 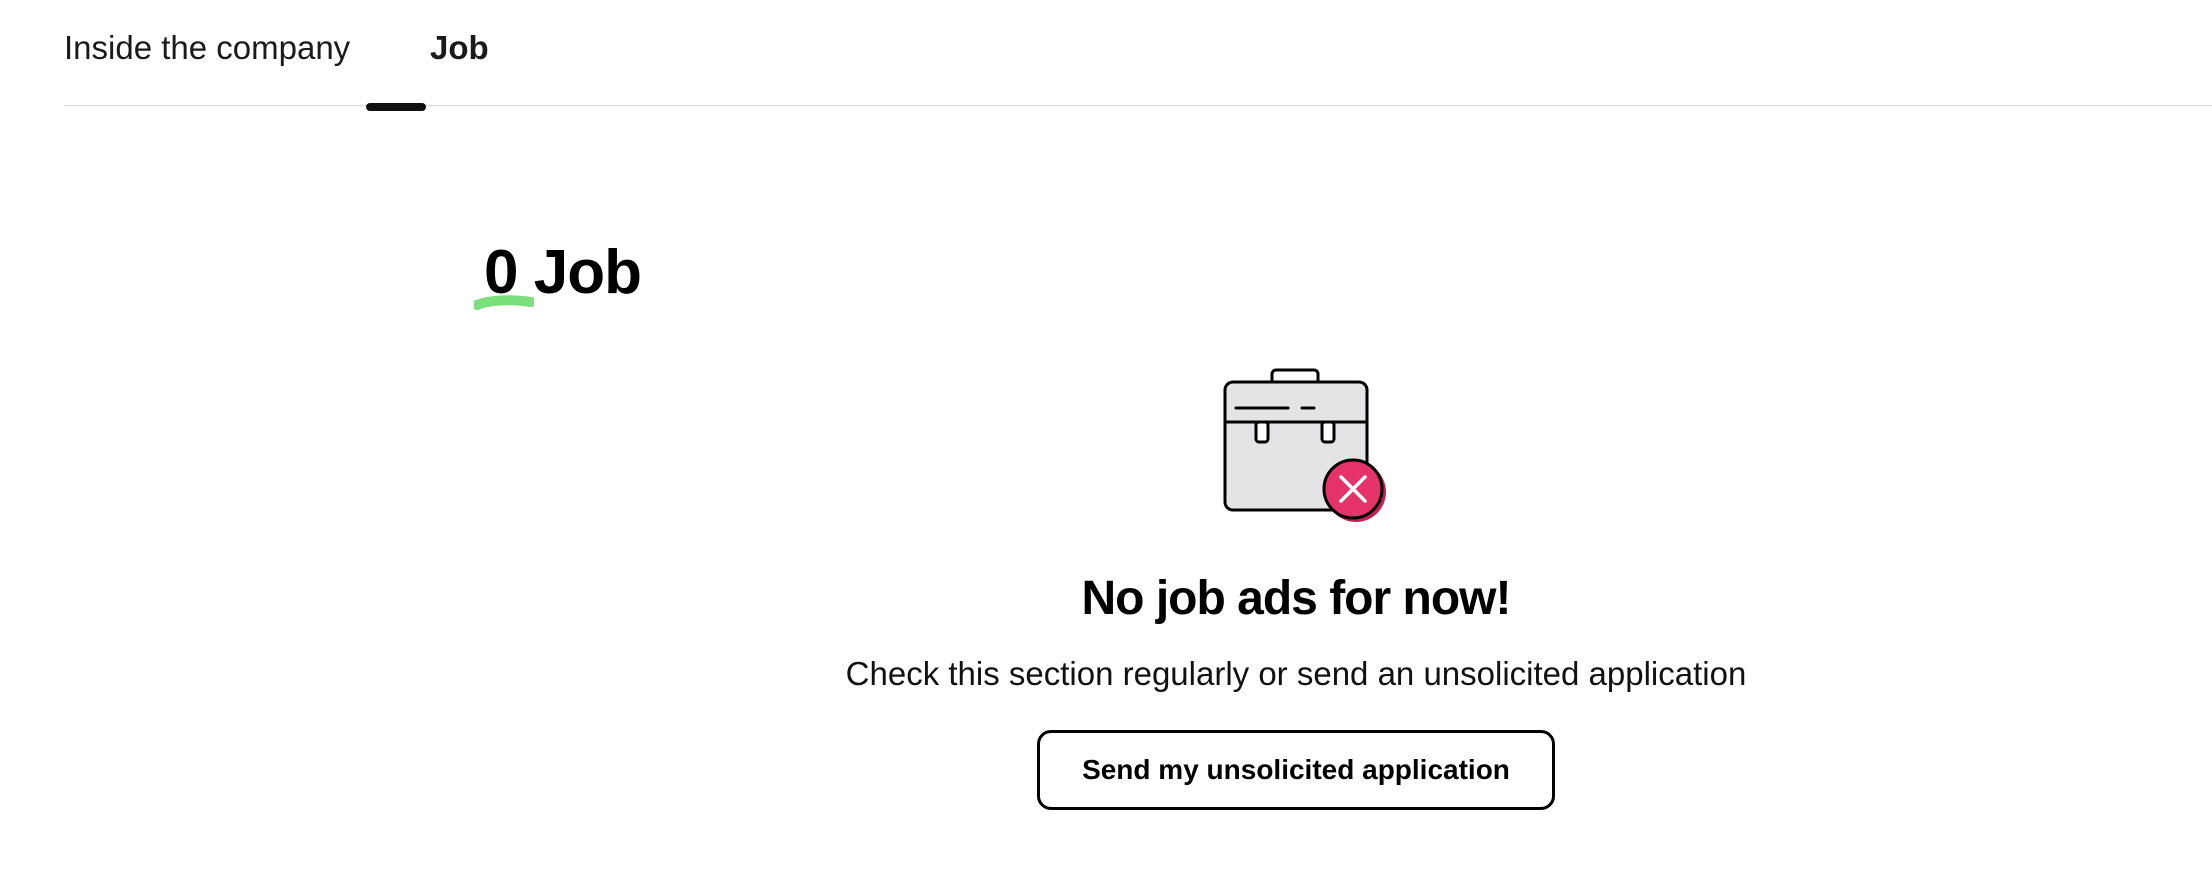 What do you see at coordinates (207, 48) in the screenshot?
I see `tab-inside-the-company: Inside the company` at bounding box center [207, 48].